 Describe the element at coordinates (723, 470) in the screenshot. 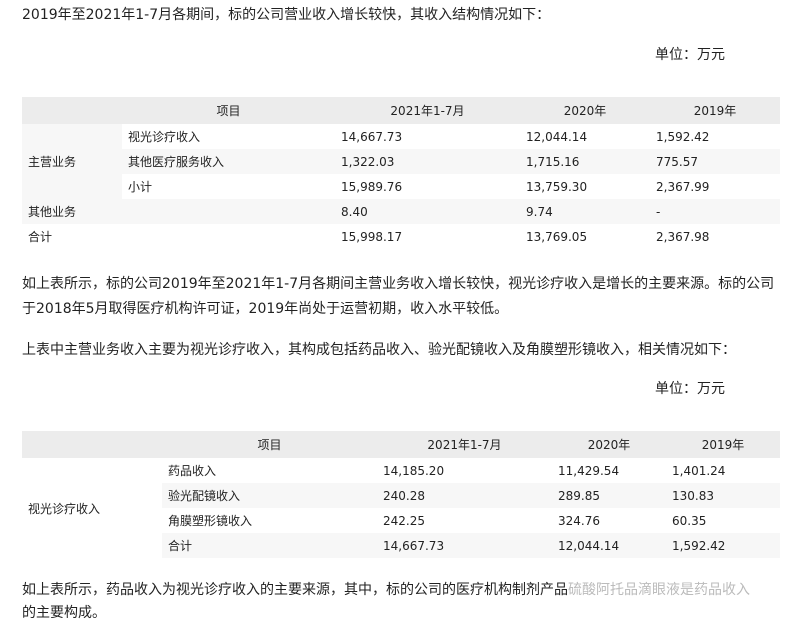

I see `cell-2019: 1,401.24` at that location.